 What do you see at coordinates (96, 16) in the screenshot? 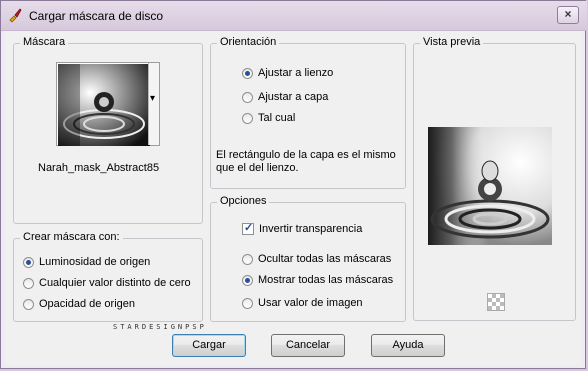
I see `window-title: Cargar máscara de disco` at bounding box center [96, 16].